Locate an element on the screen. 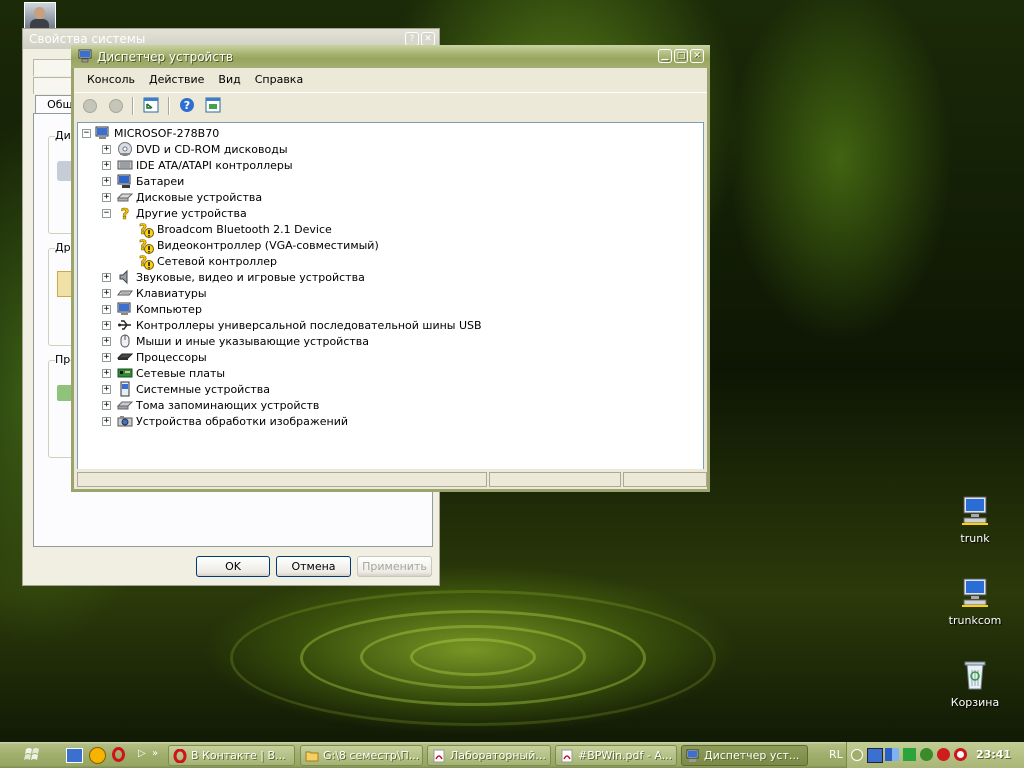  signal-tray-icon is located at coordinates (892, 754).